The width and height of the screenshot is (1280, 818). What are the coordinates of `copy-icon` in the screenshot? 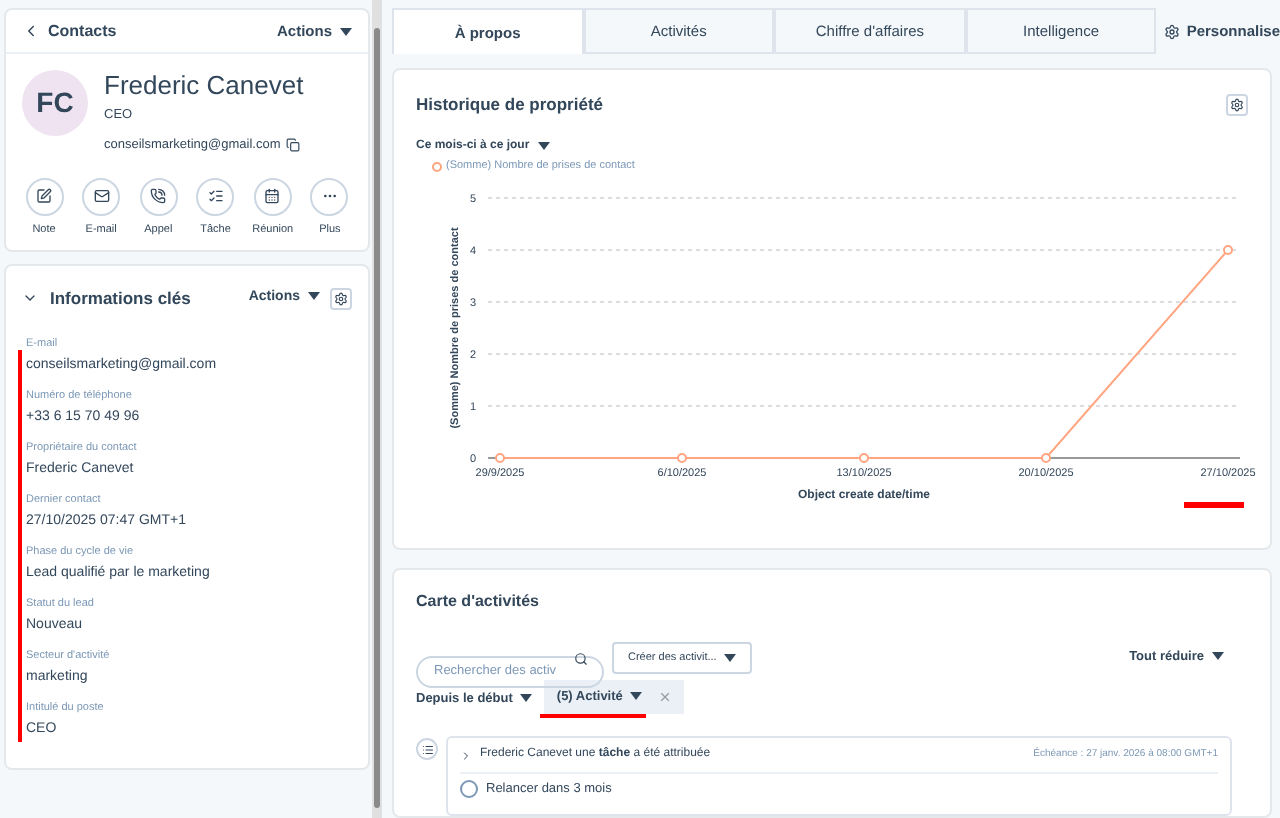 It's located at (293, 145).